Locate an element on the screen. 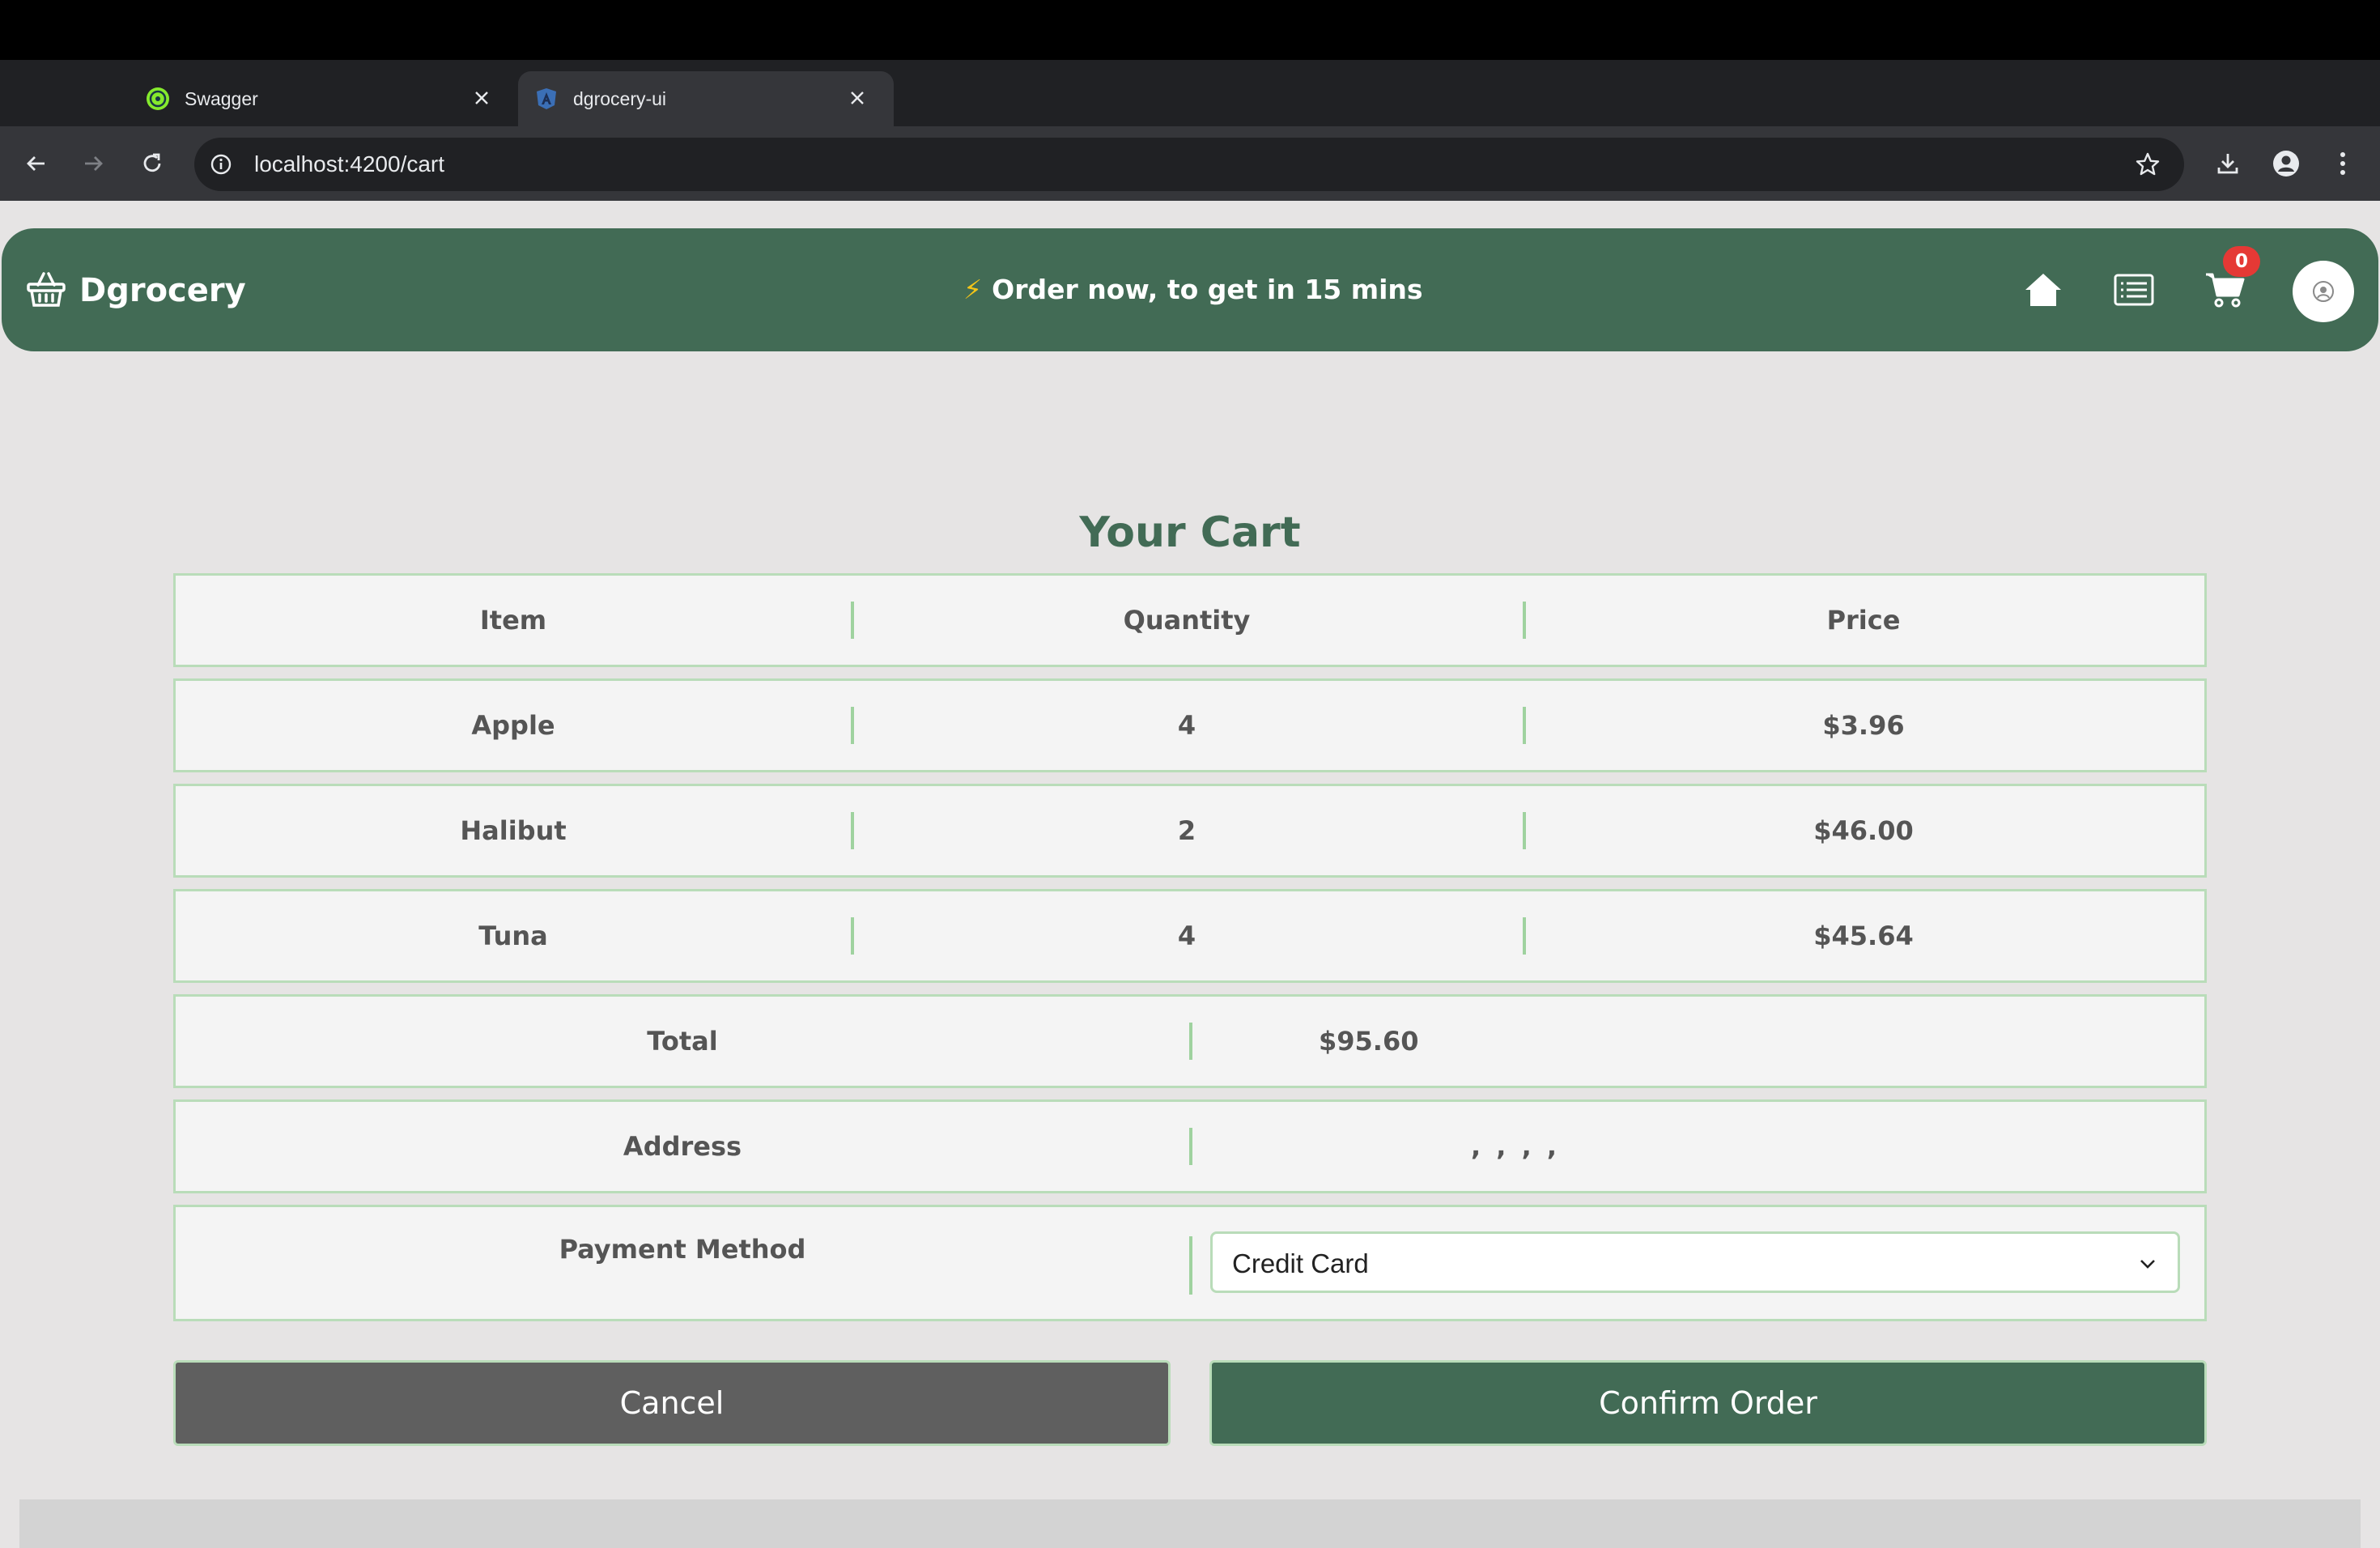 The image size is (2380, 1548). brand-name: Dgrocery is located at coordinates (162, 290).